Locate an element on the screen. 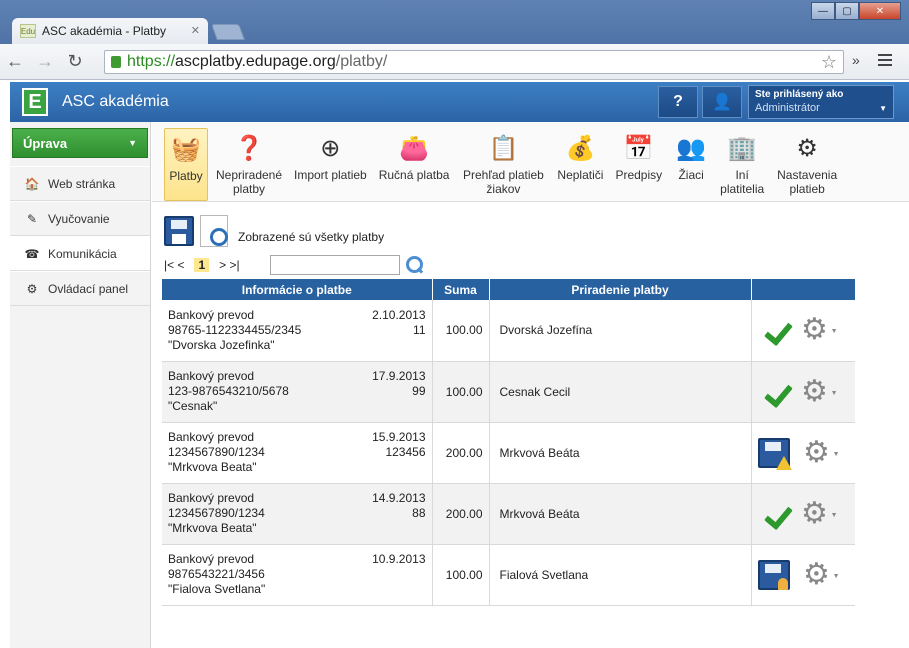  address-bar: https://ascplatby.edupage.org/platby/ ☆ is located at coordinates (474, 62).